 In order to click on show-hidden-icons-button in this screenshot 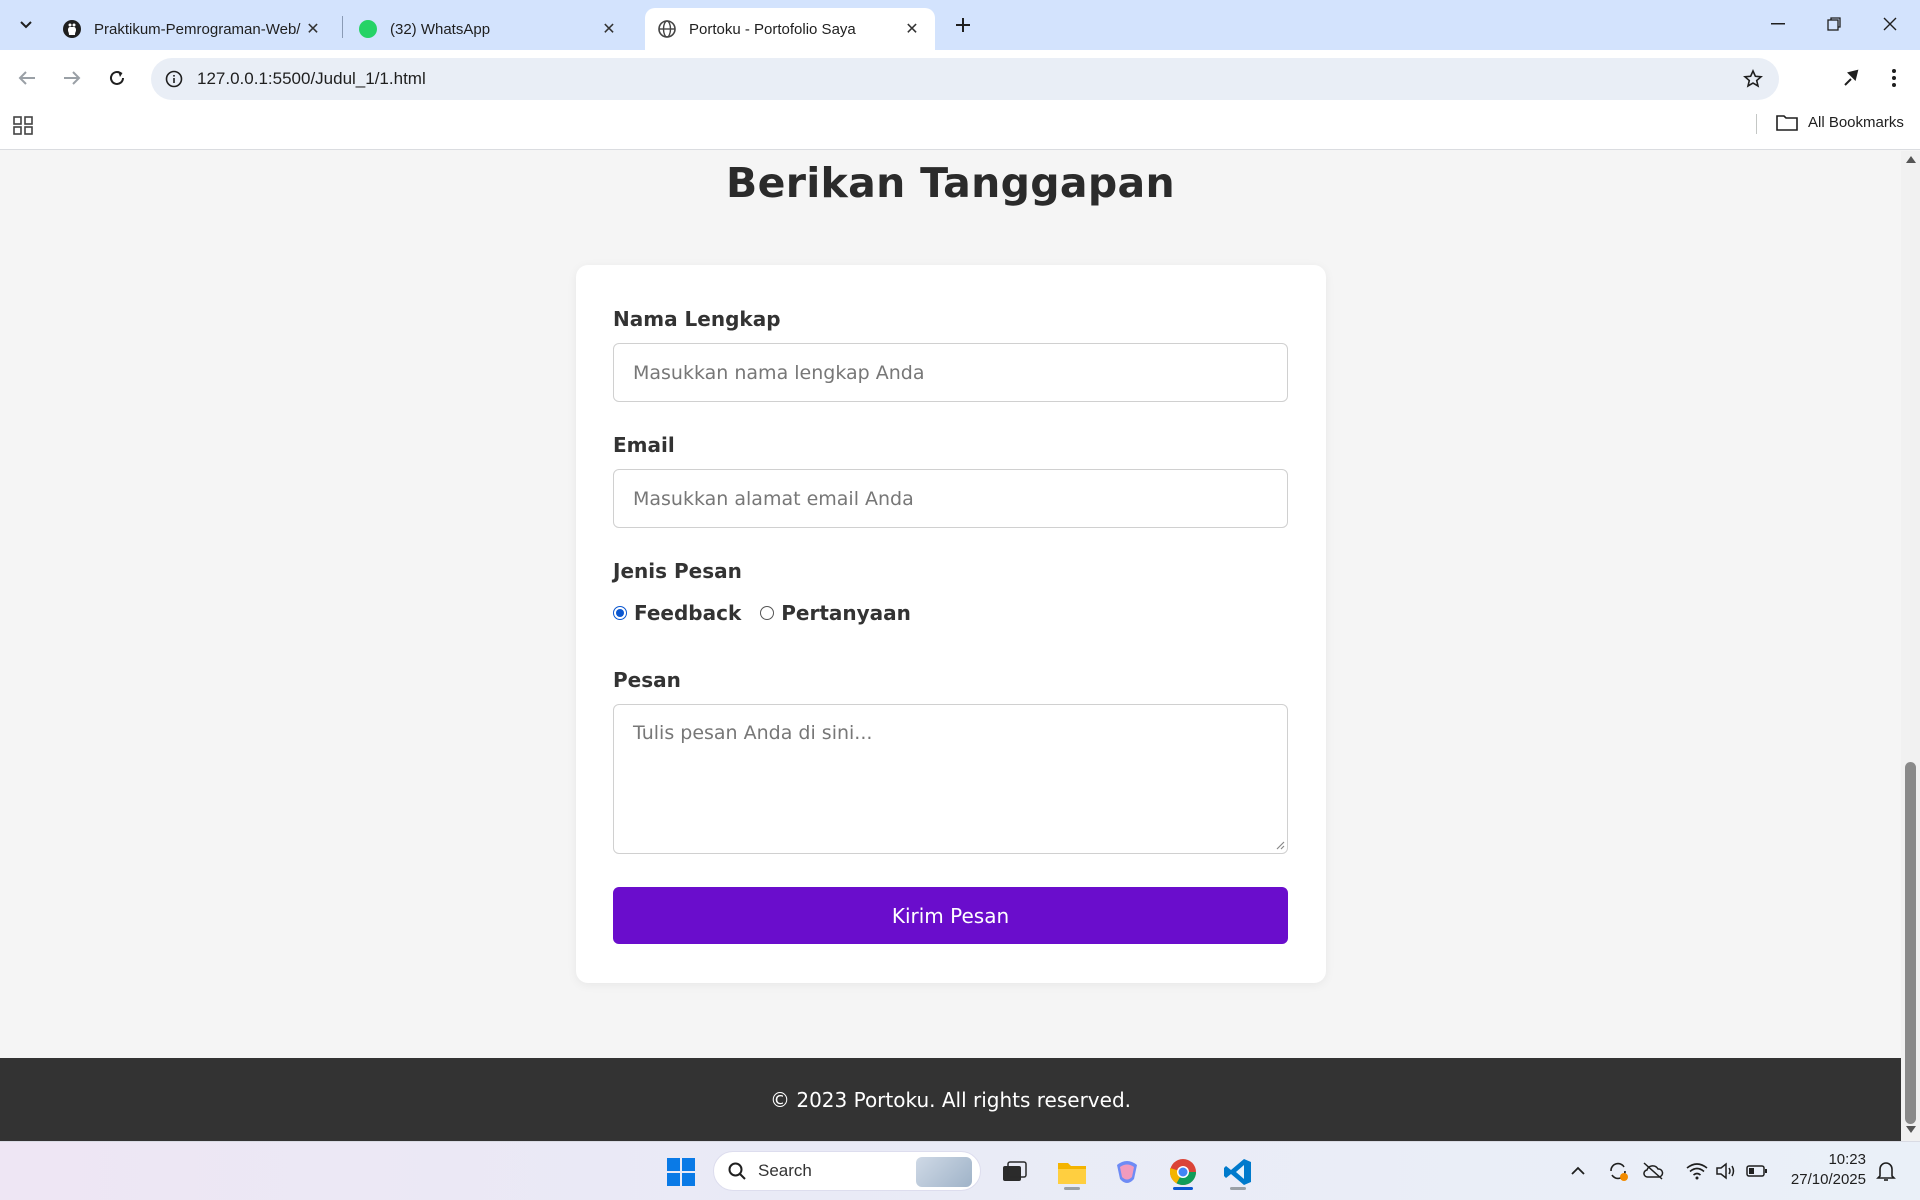, I will do `click(1578, 1171)`.